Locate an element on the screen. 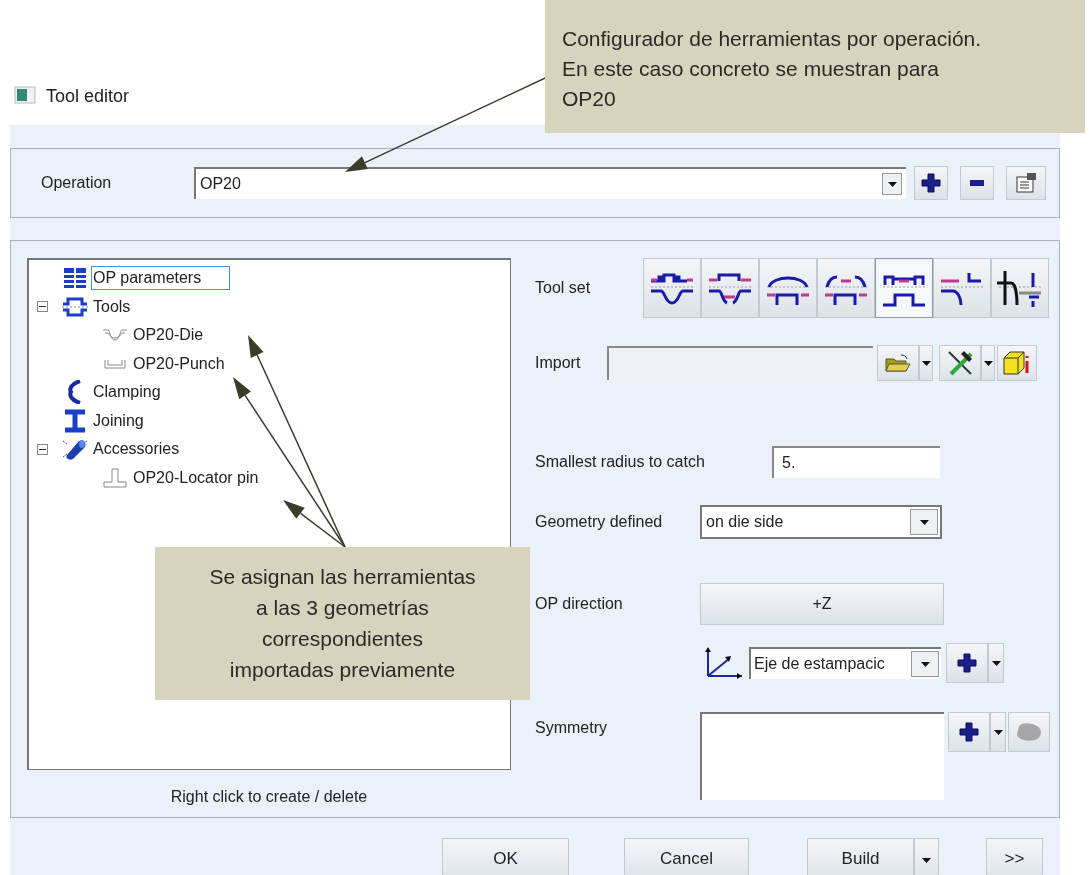 Image resolution: width=1092 pixels, height=875 pixels. tree-item: Joining is located at coordinates (118, 420).